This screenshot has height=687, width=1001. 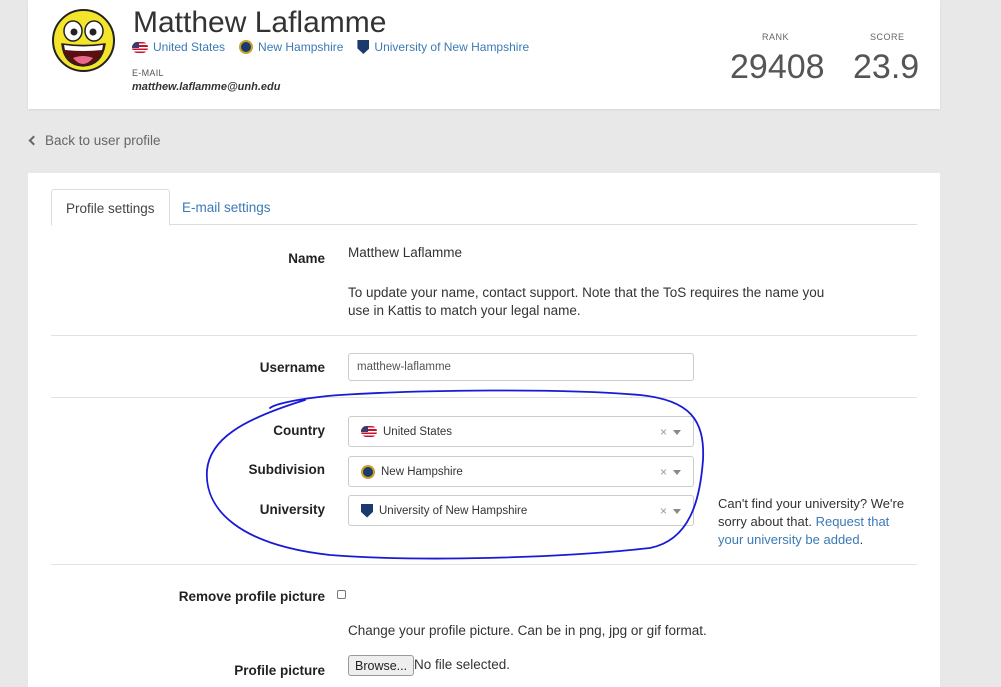 I want to click on remove-picture-checkbox, so click(x=341, y=594).